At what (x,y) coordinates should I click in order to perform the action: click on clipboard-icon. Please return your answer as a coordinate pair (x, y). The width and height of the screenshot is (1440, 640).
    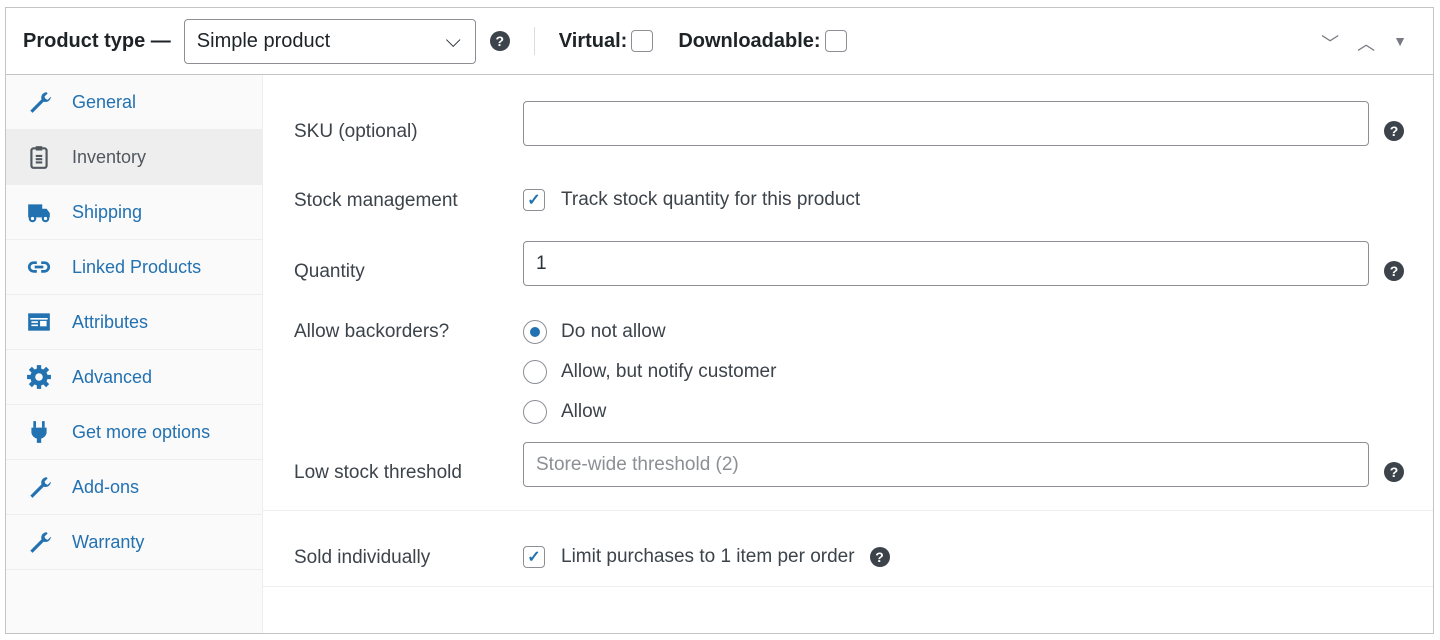
    Looking at the image, I should click on (39, 157).